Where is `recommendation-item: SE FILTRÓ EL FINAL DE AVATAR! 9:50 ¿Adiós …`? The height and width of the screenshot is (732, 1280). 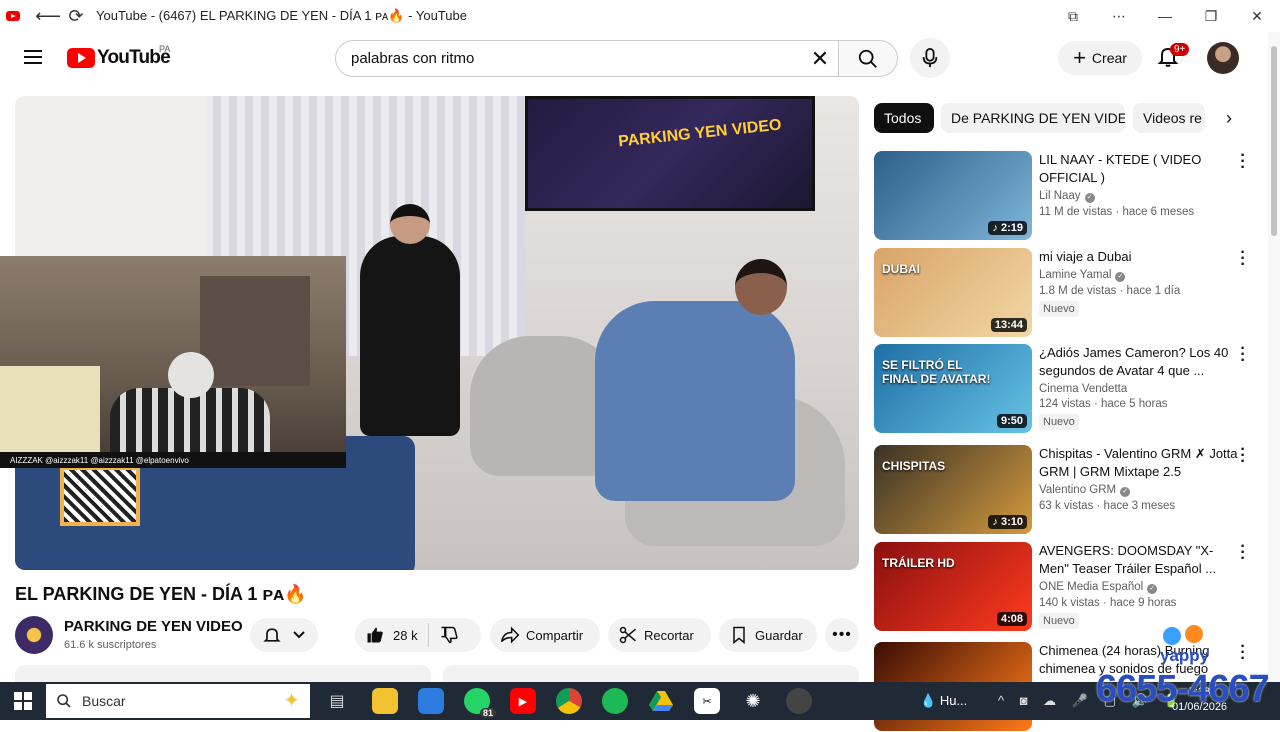
recommendation-item: SE FILTRÓ EL FINAL DE AVATAR! 9:50 ¿Adiós … is located at coordinates (1071, 387).